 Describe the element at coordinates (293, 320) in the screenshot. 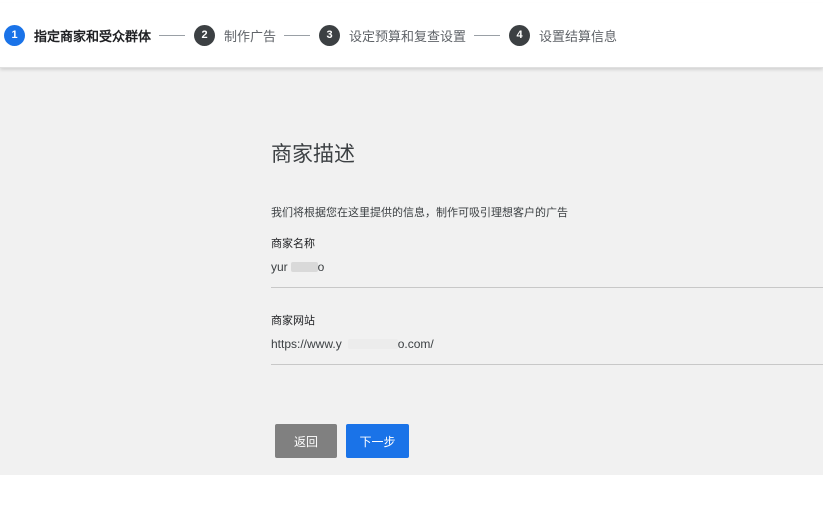

I see `business-website-label: 商家网站` at that location.